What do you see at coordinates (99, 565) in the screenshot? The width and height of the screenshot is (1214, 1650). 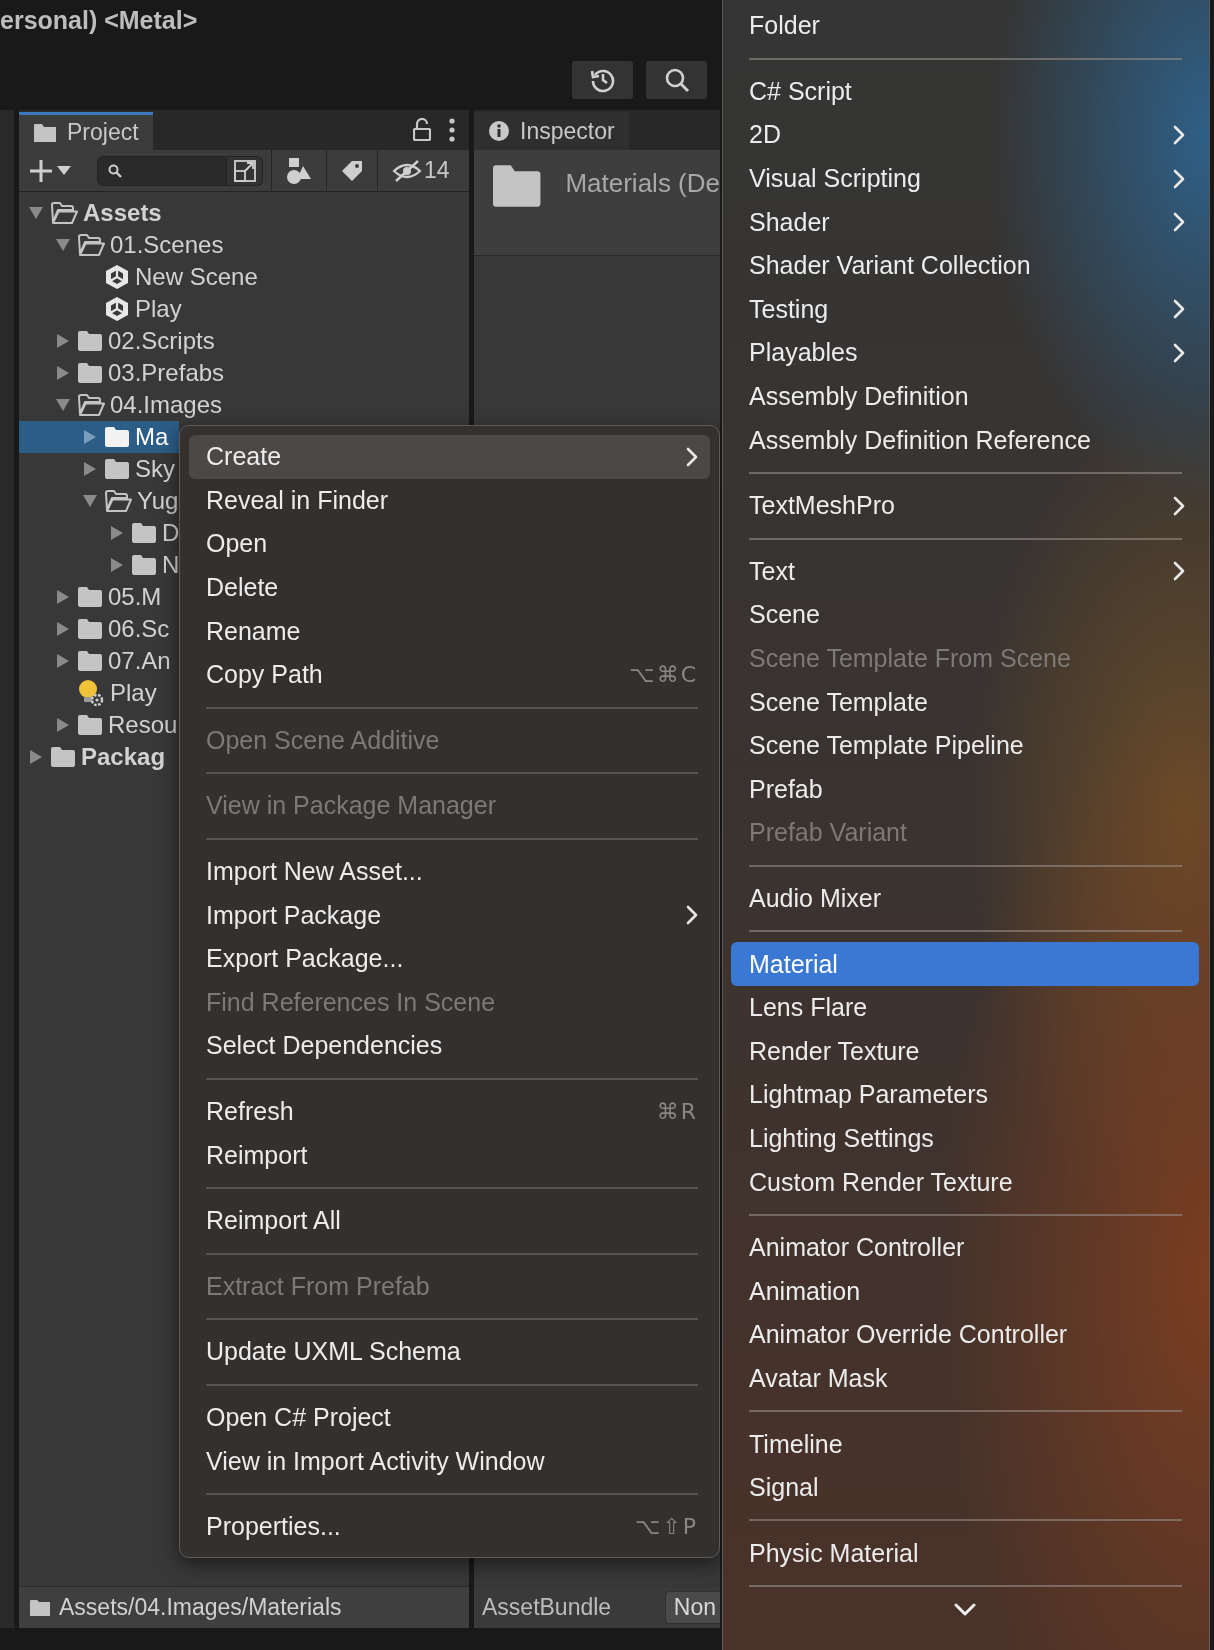 I see `tree-item: N` at bounding box center [99, 565].